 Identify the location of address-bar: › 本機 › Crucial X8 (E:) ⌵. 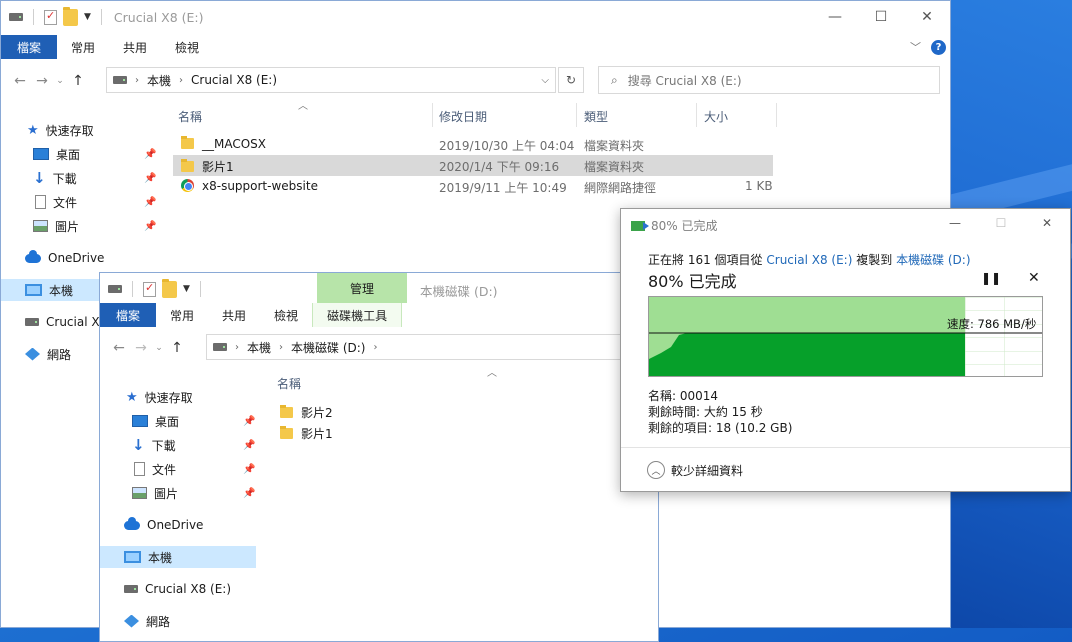
(331, 80).